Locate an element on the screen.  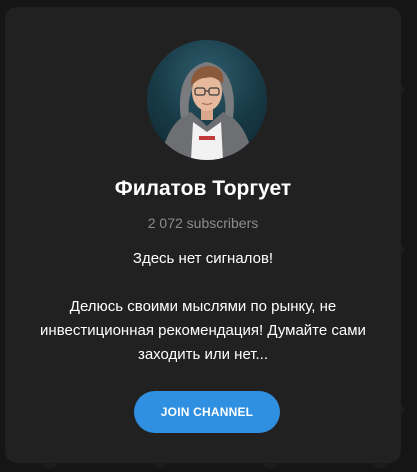
channel-title: Филатов Торгует is located at coordinates (203, 188).